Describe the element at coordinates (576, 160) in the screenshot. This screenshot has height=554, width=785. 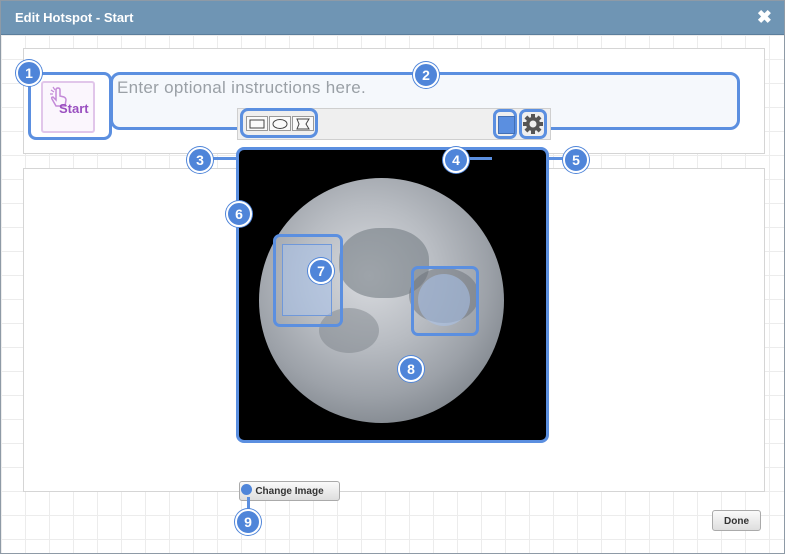
I see `callout-badge-5: 5` at that location.